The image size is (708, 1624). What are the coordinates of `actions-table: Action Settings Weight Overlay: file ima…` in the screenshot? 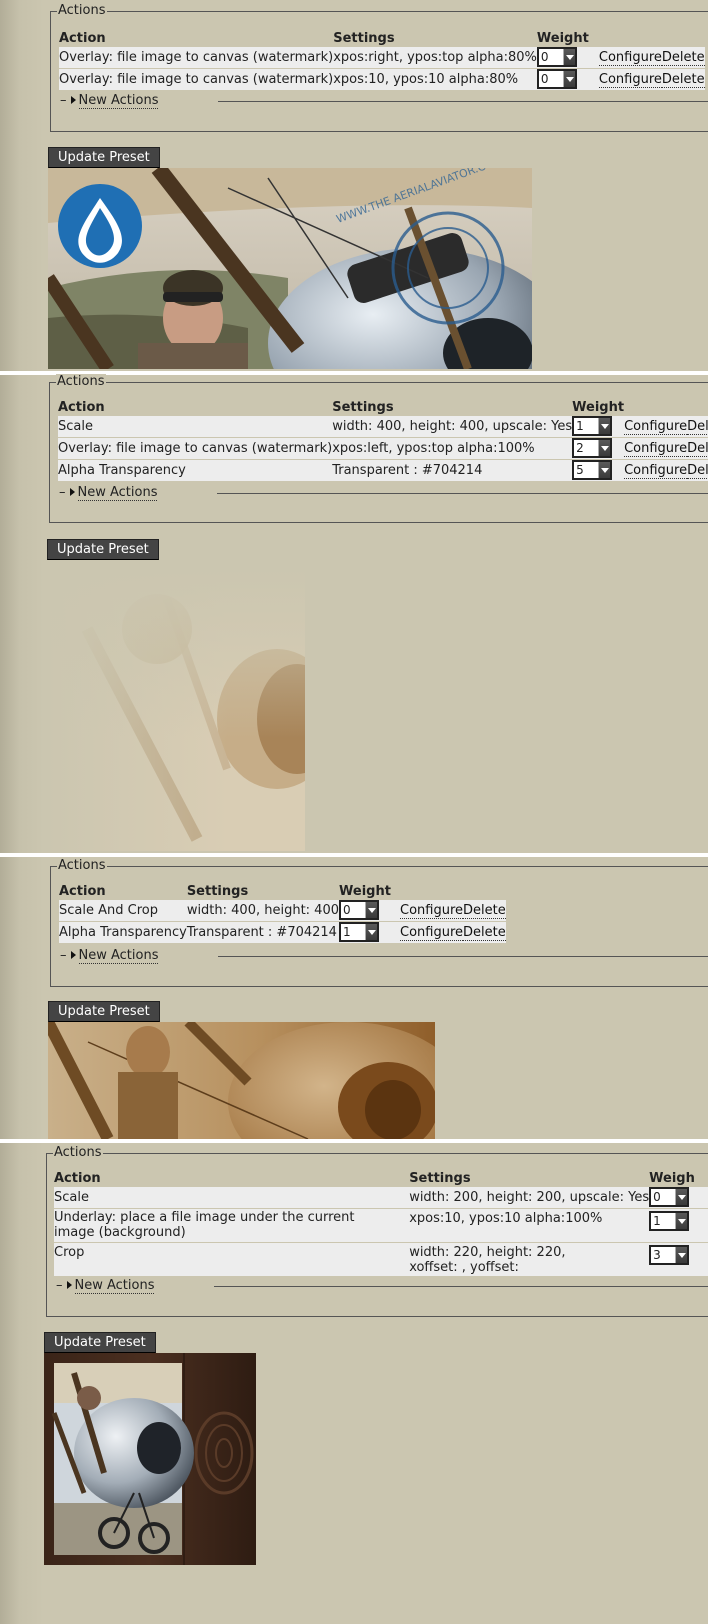 It's located at (382, 58).